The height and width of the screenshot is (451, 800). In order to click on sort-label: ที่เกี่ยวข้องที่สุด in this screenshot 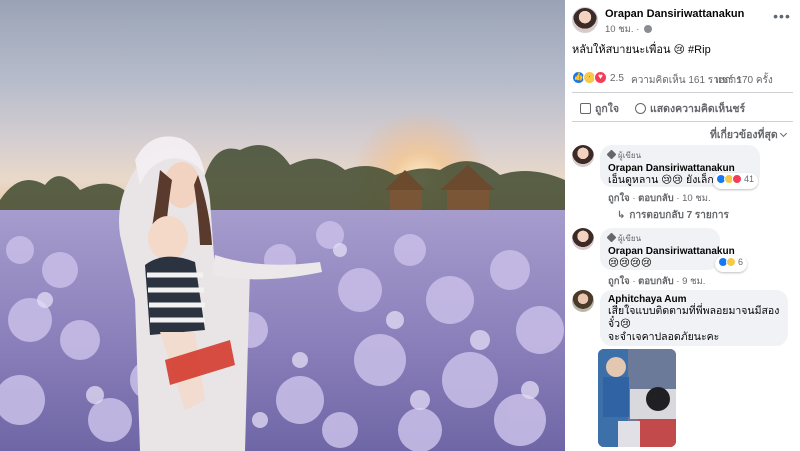, I will do `click(744, 135)`.